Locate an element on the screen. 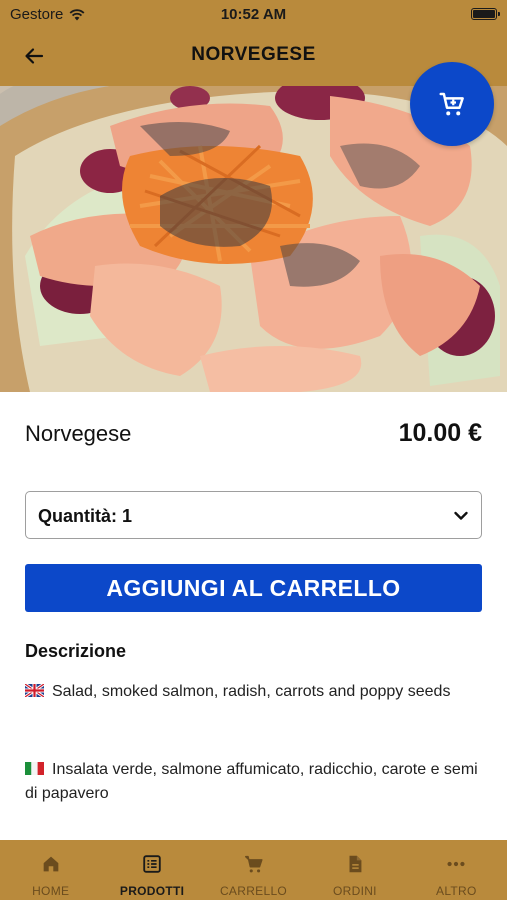 This screenshot has width=507, height=900. tab-ordini: ORDINI is located at coordinates (354, 870).